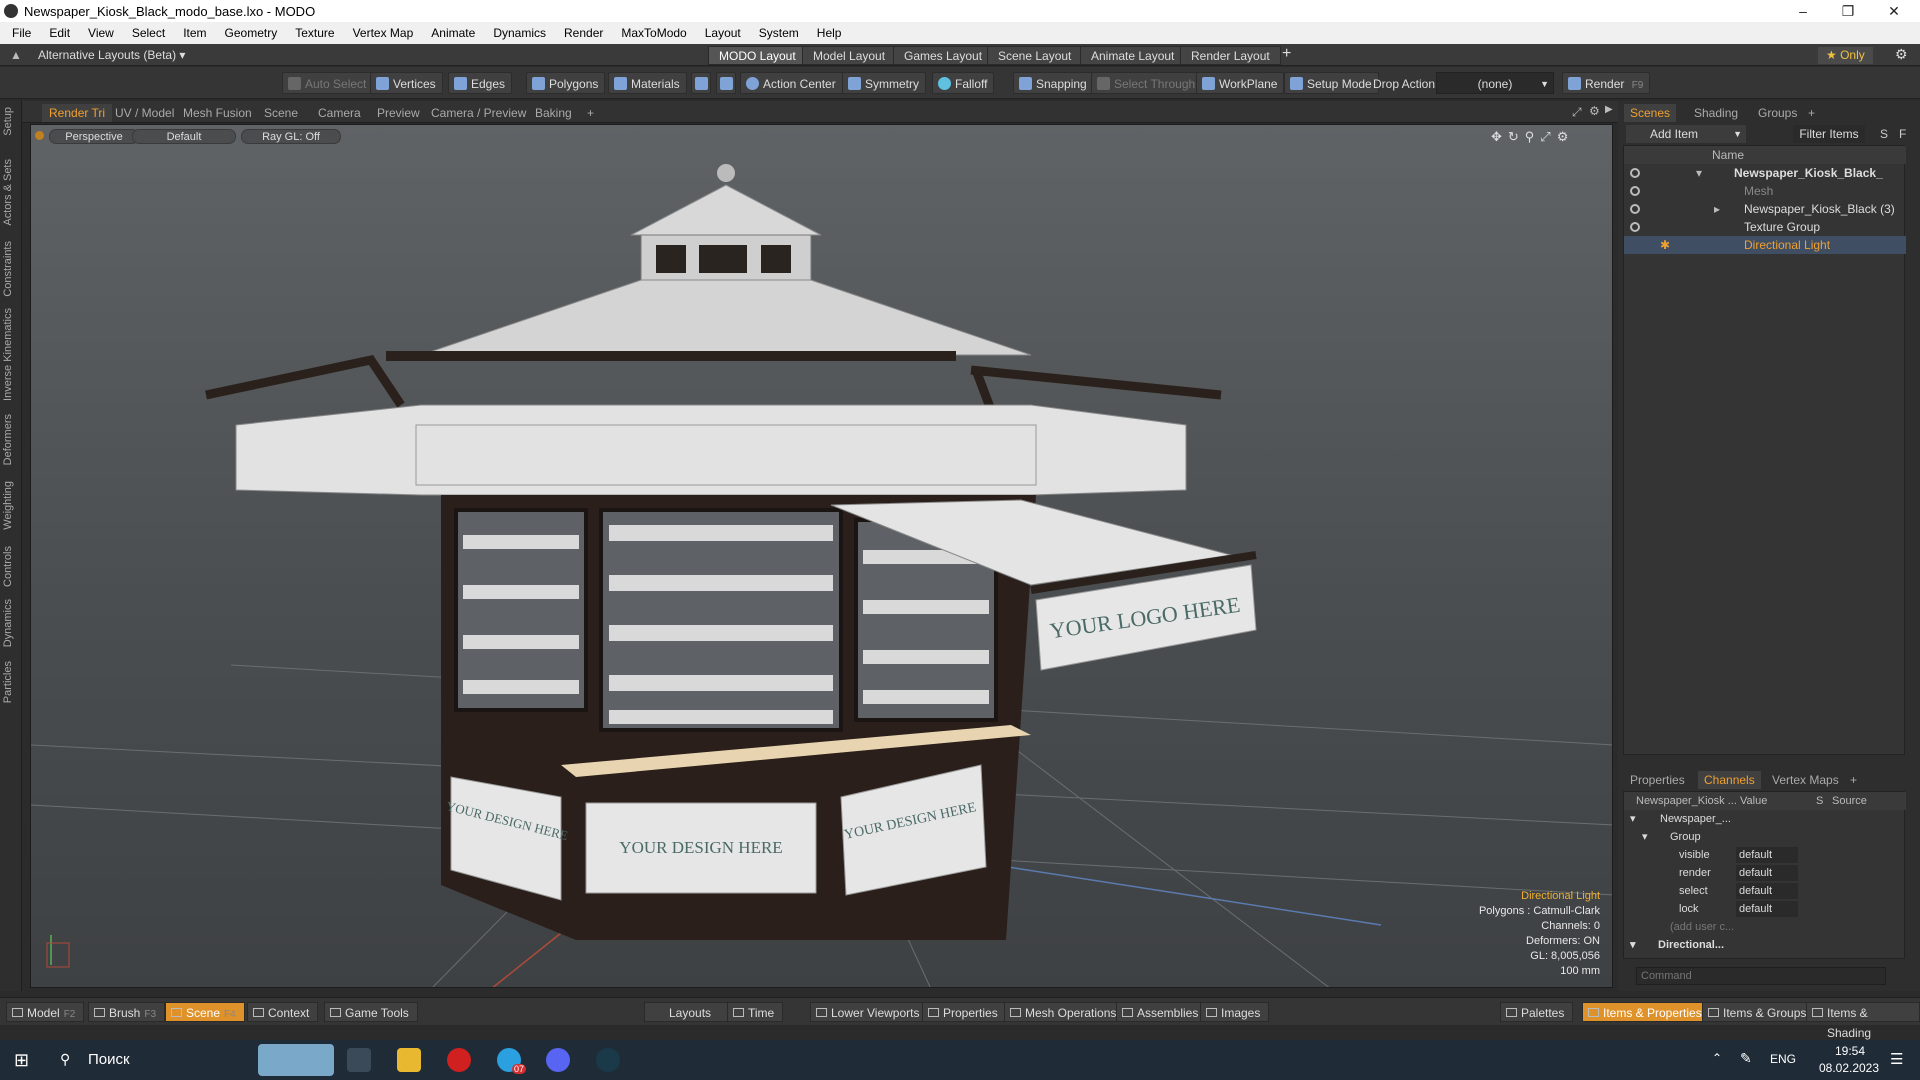 The image size is (1920, 1080). Describe the element at coordinates (755, 1012) in the screenshot. I see `time-button: Time` at that location.